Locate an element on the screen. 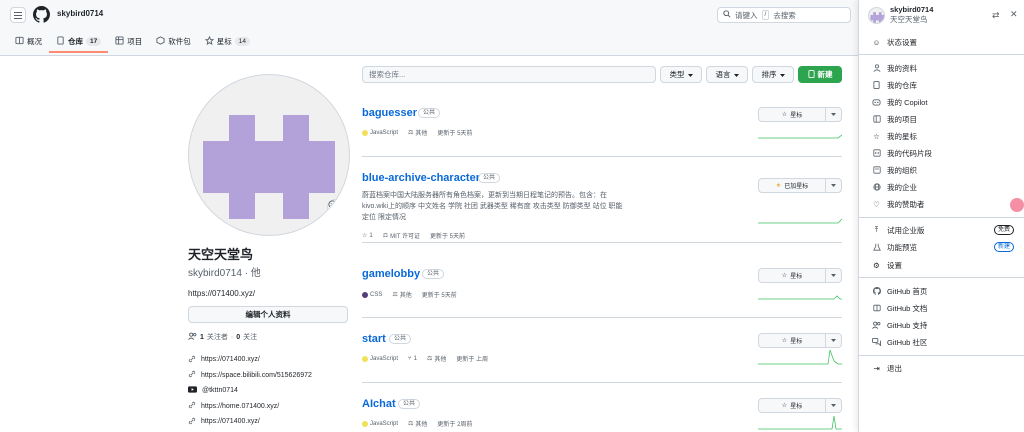 The image size is (1024, 432). tab-overview: 概况 is located at coordinates (28, 41).